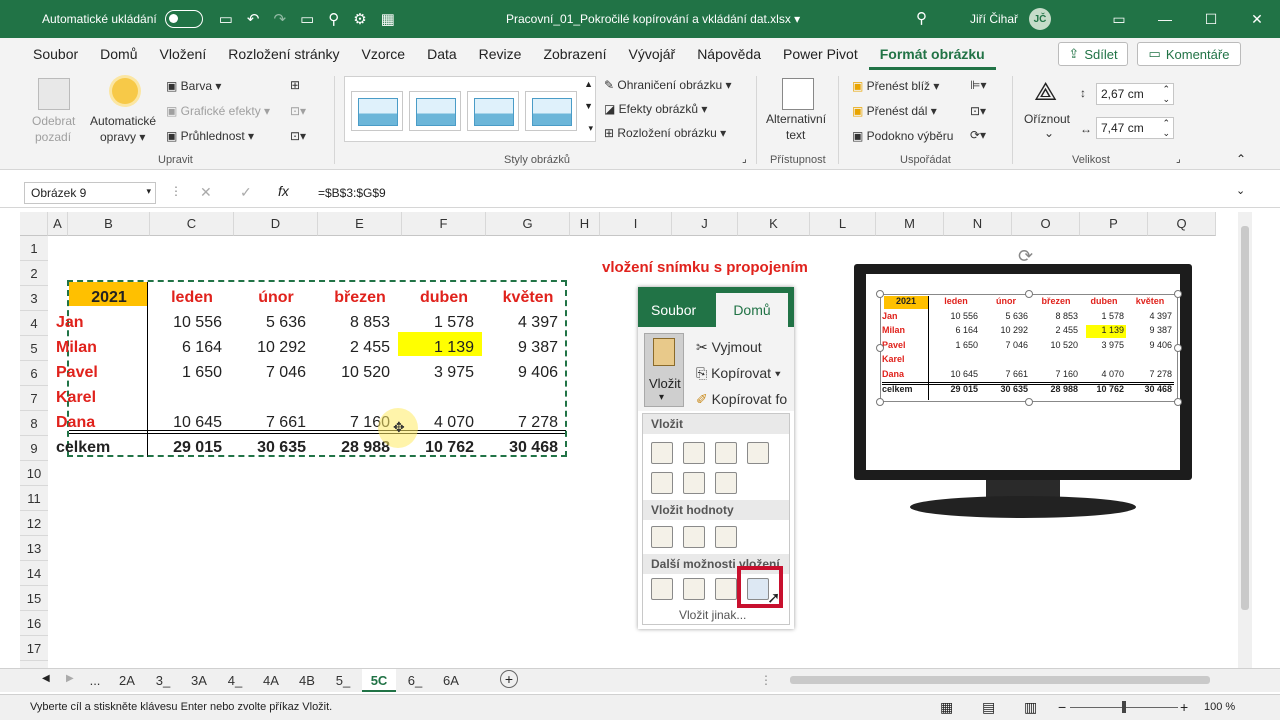 Image resolution: width=1280 pixels, height=720 pixels. I want to click on value-cell: 1 650, so click(186, 373).